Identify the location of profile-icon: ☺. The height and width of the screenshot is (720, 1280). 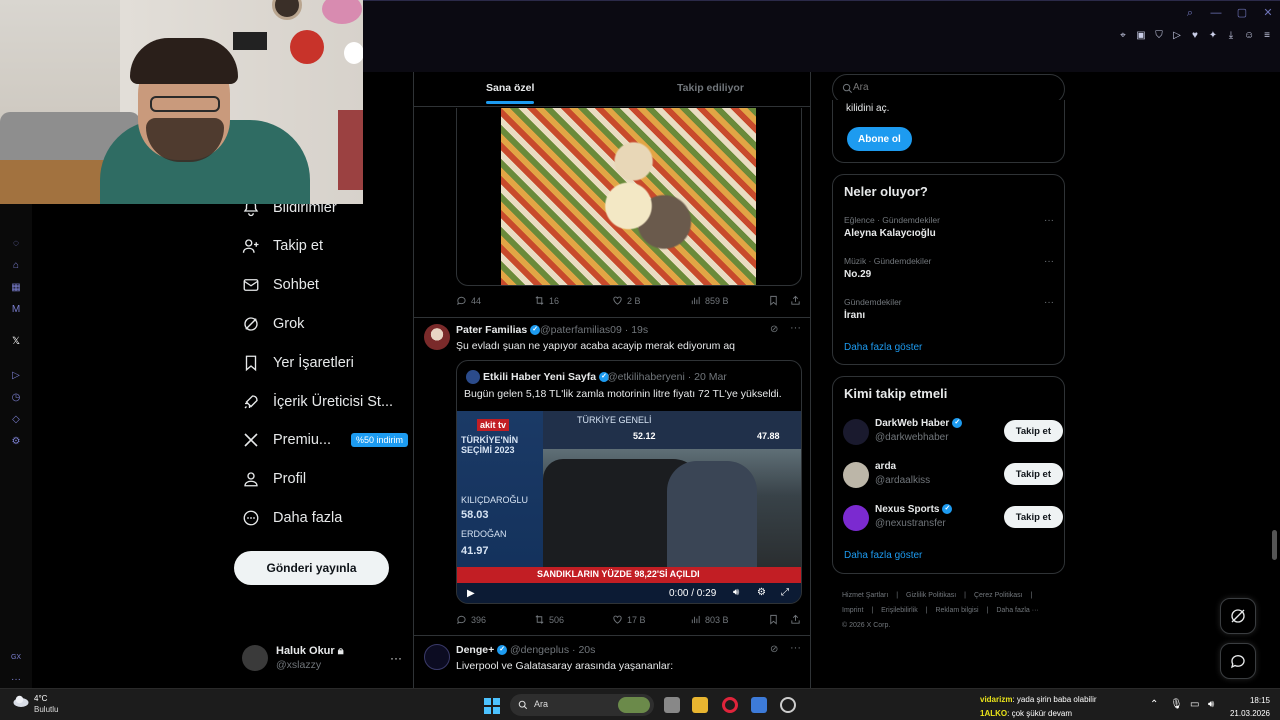
(1249, 36).